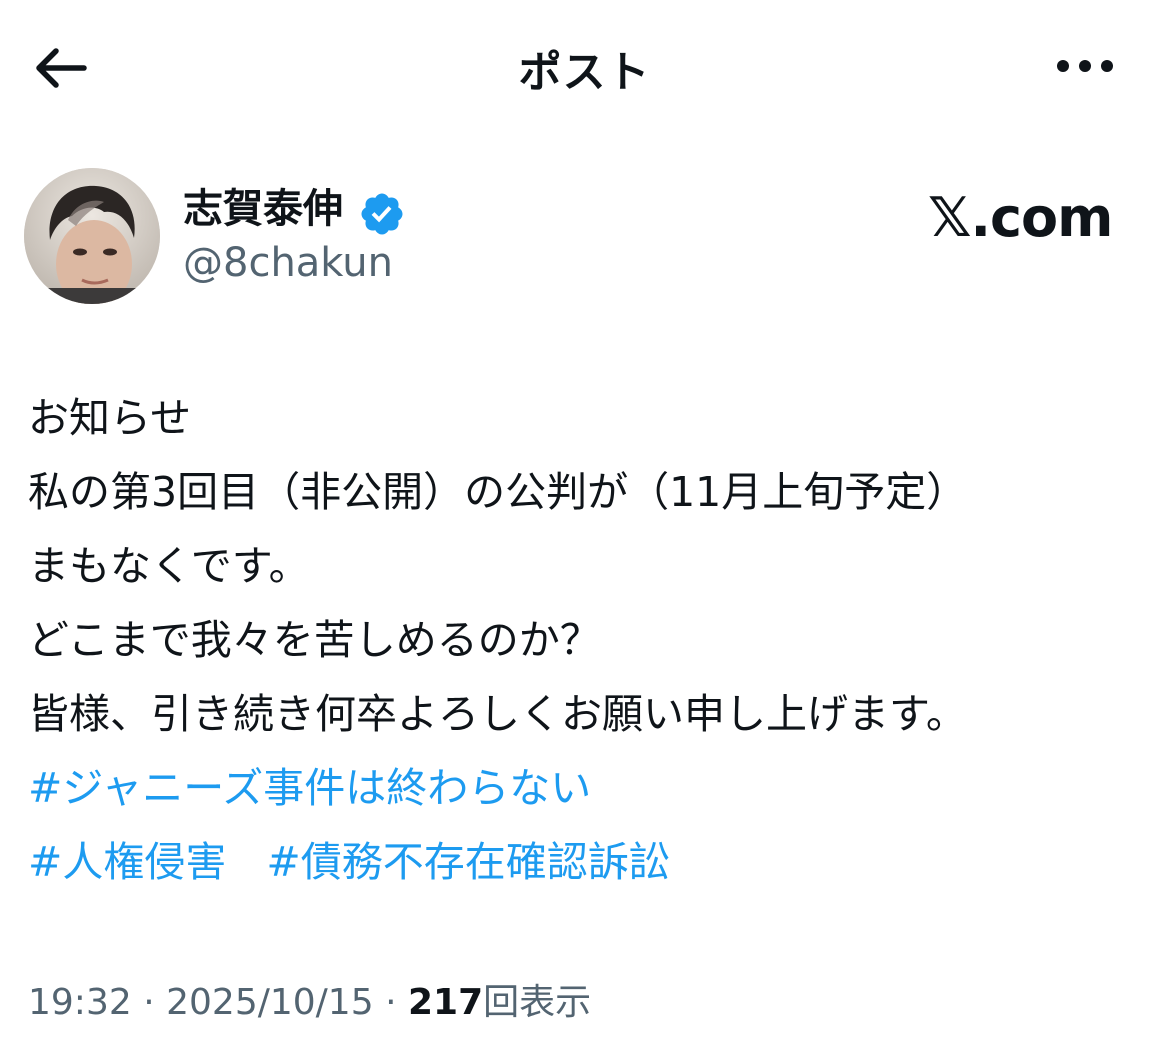 Image resolution: width=1169 pixels, height=1053 pixels. I want to click on brand-logo: 𝕏.com, so click(1020, 217).